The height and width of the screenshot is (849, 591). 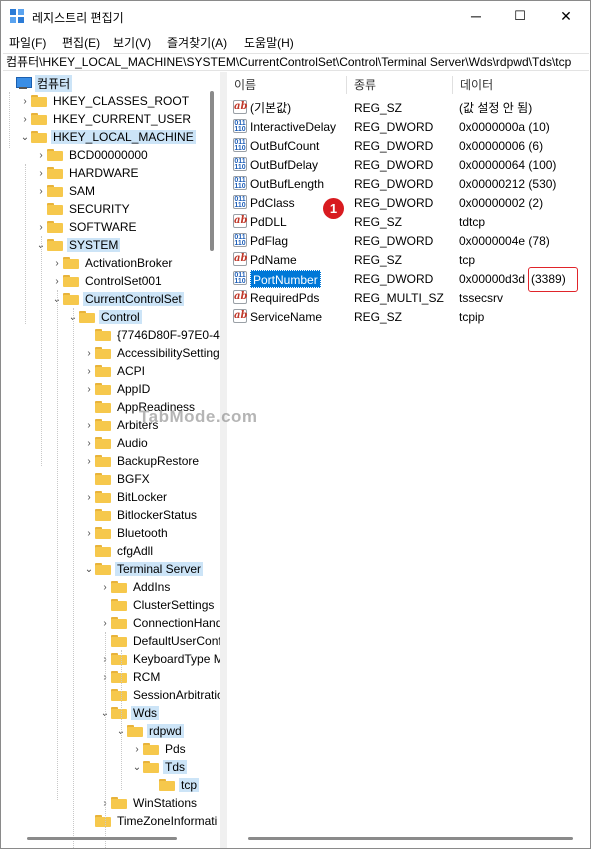 What do you see at coordinates (173, 785) in the screenshot?
I see `tree-item: tcp` at bounding box center [173, 785].